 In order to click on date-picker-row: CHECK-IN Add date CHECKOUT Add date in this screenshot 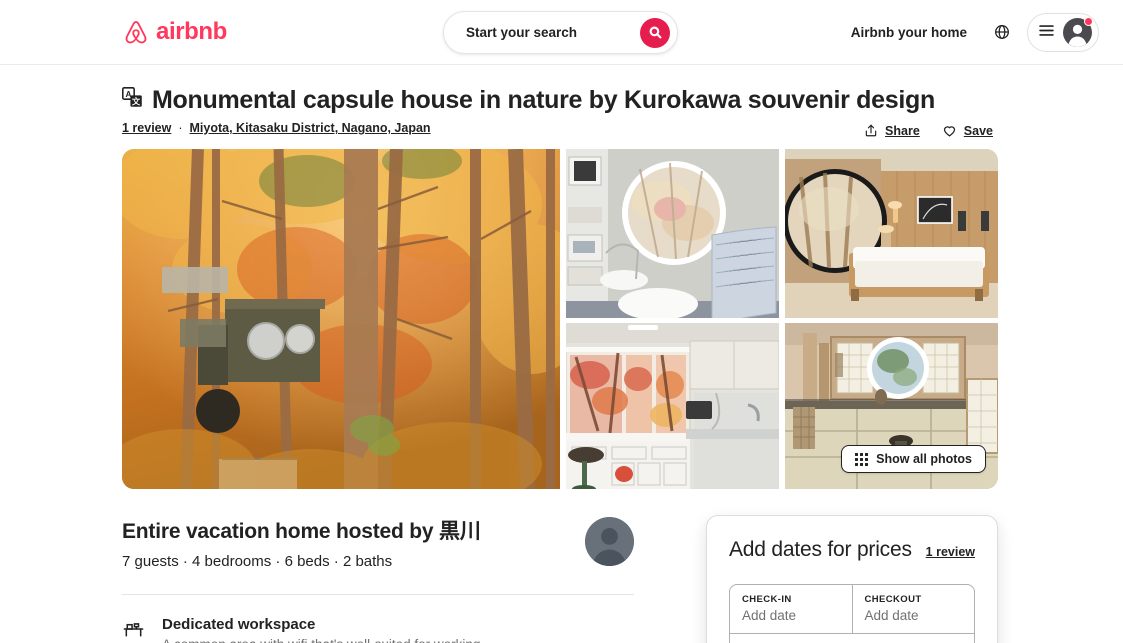, I will do `click(852, 609)`.